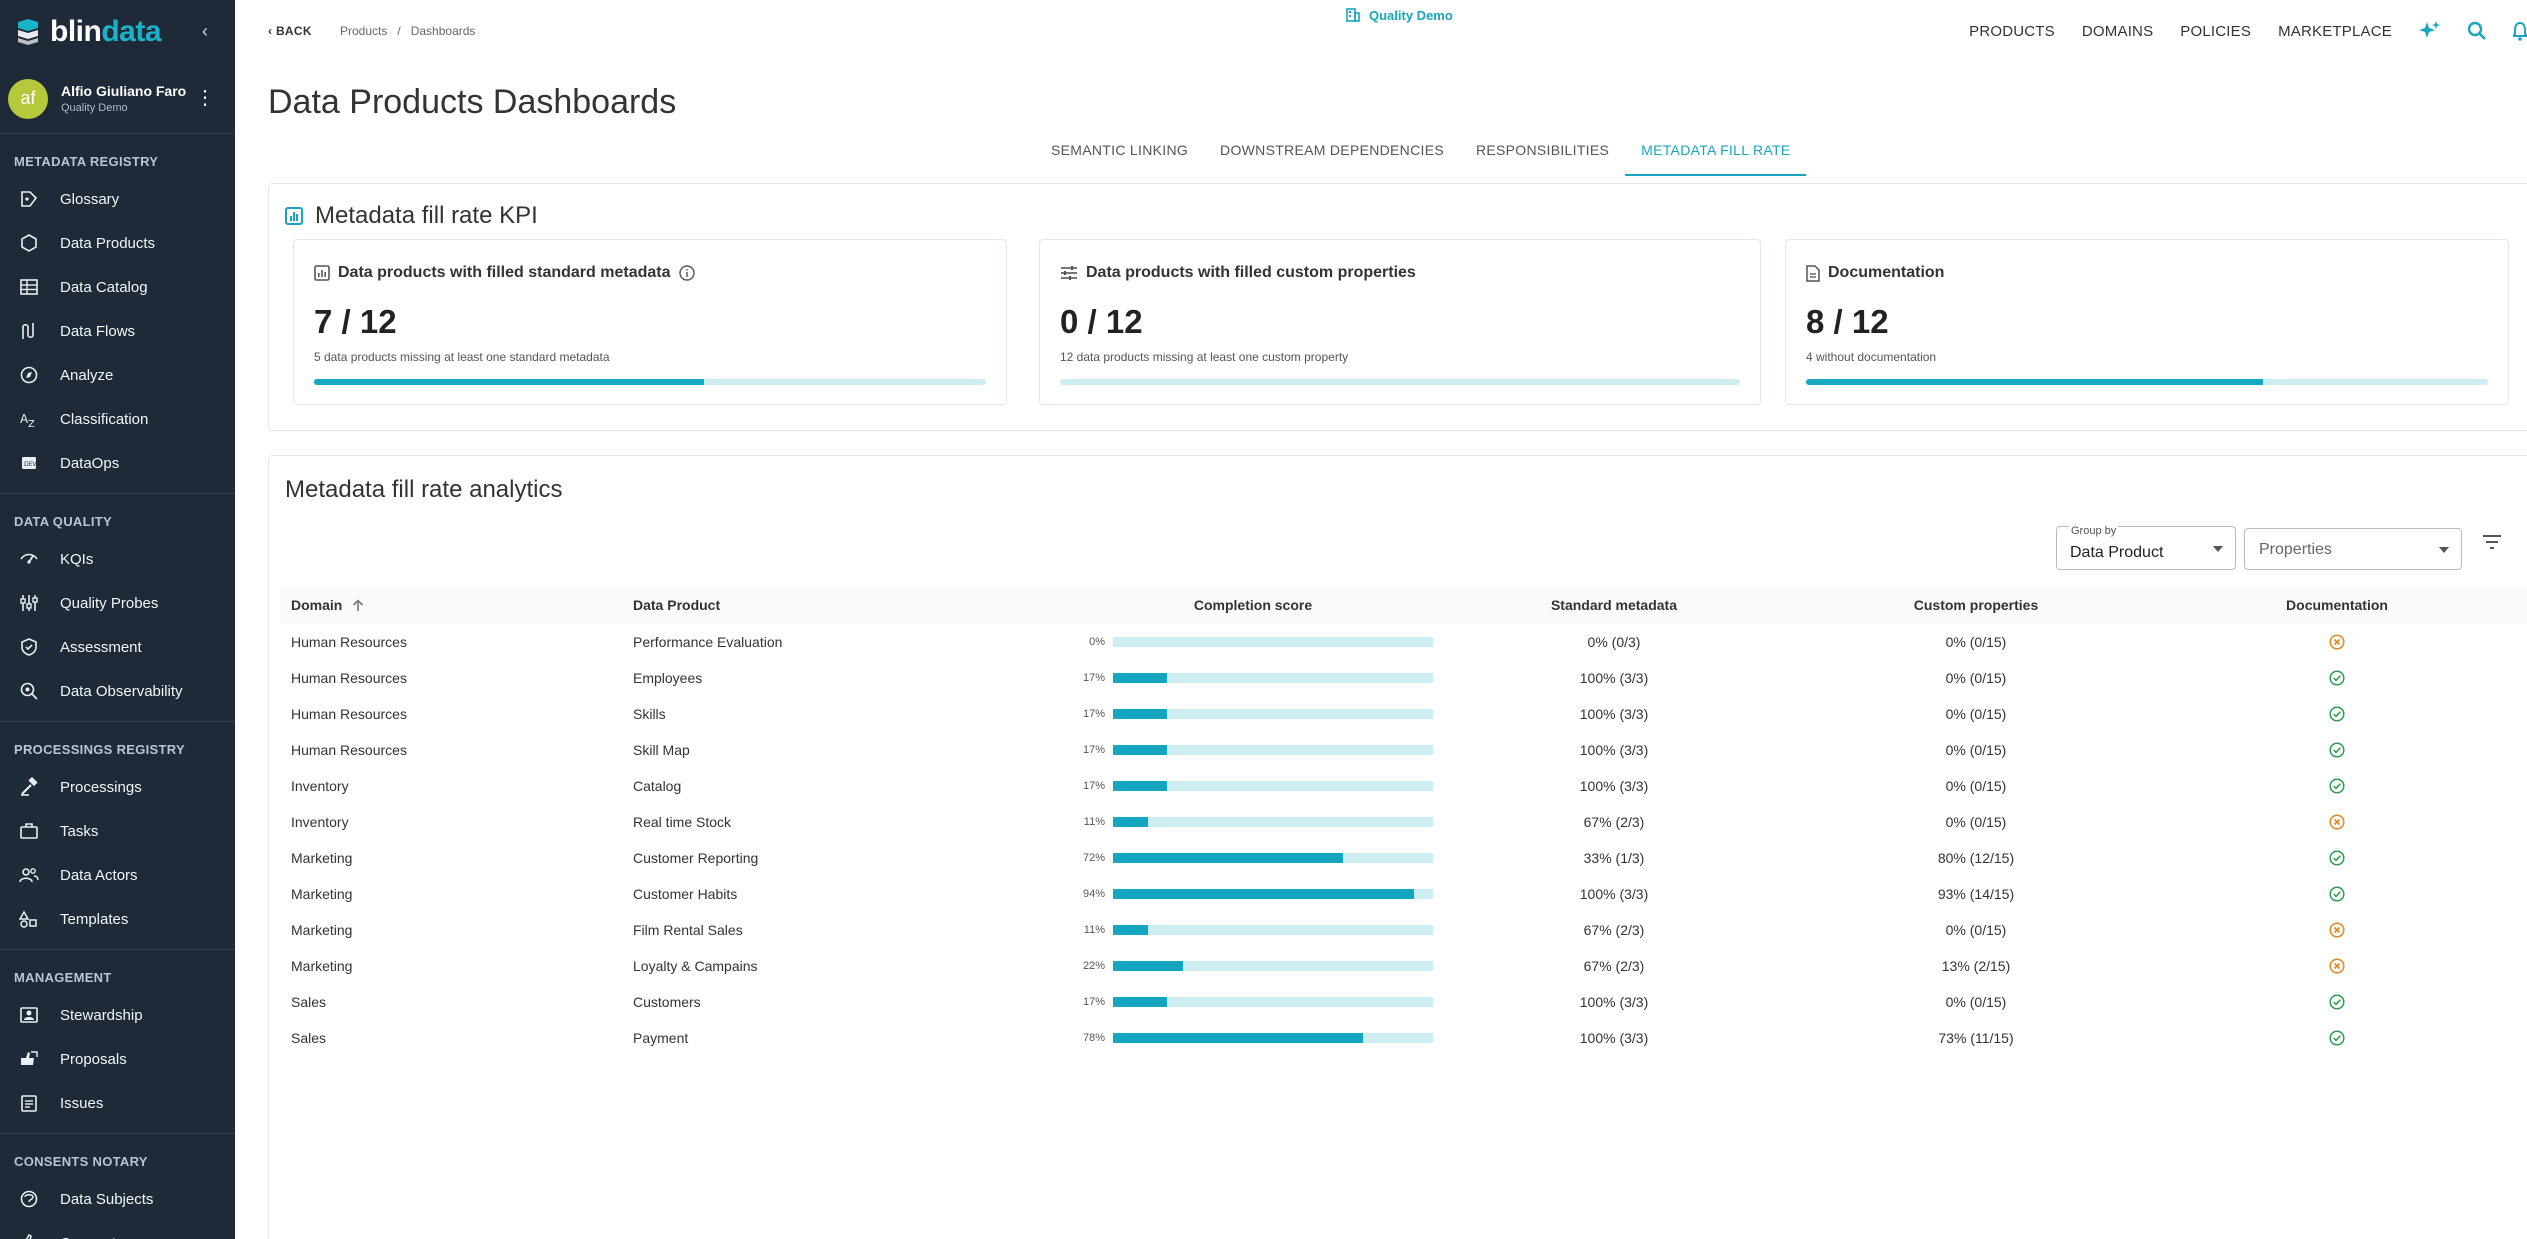  What do you see at coordinates (117, 1199) in the screenshot?
I see `sidebar-item-data-subjects: Data Subjects` at bounding box center [117, 1199].